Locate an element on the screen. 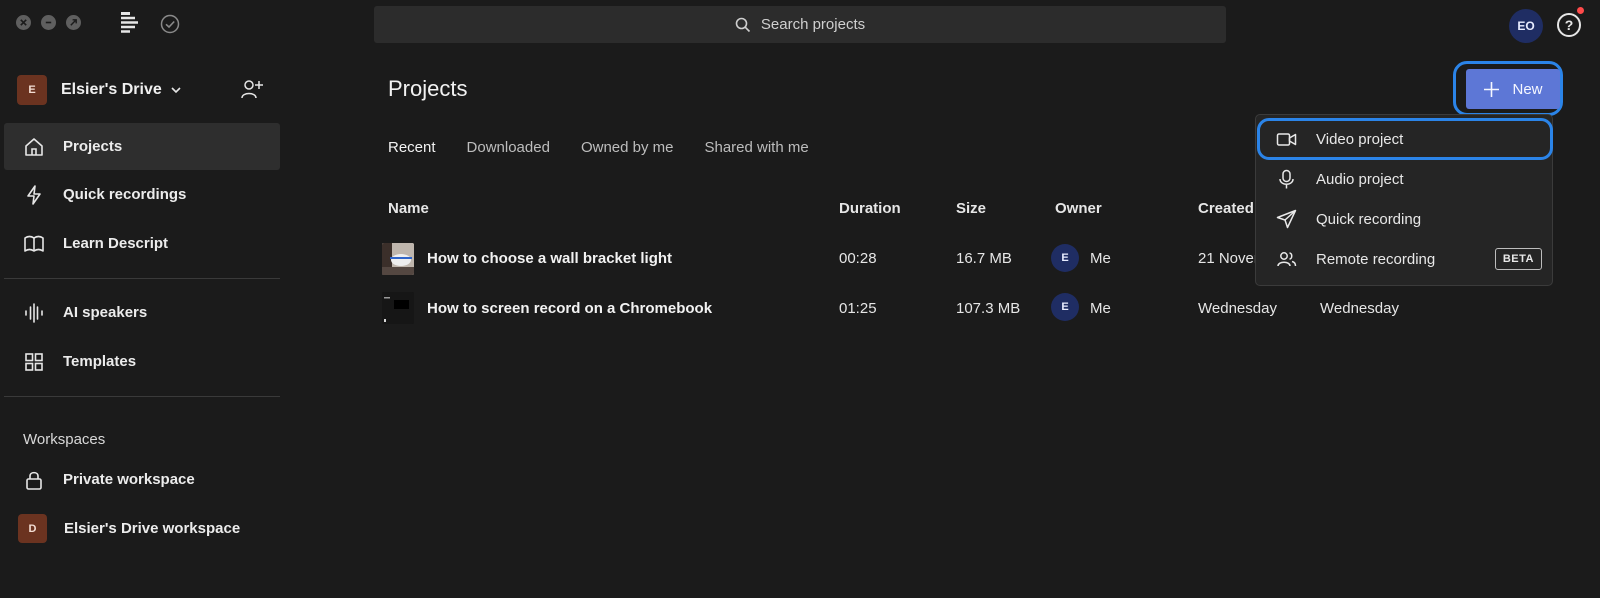 The width and height of the screenshot is (1600, 598). new-button-label: New is located at coordinates (1527, 89).